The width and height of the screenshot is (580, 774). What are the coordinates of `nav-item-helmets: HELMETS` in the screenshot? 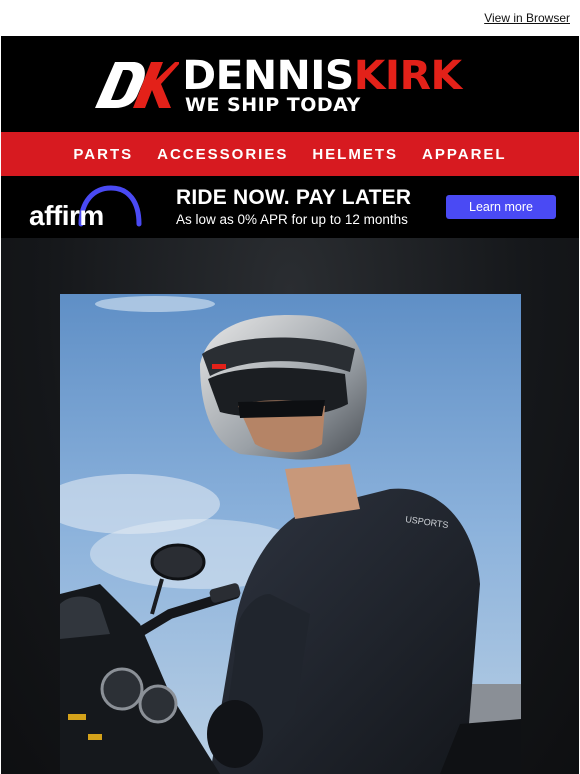 It's located at (355, 154).